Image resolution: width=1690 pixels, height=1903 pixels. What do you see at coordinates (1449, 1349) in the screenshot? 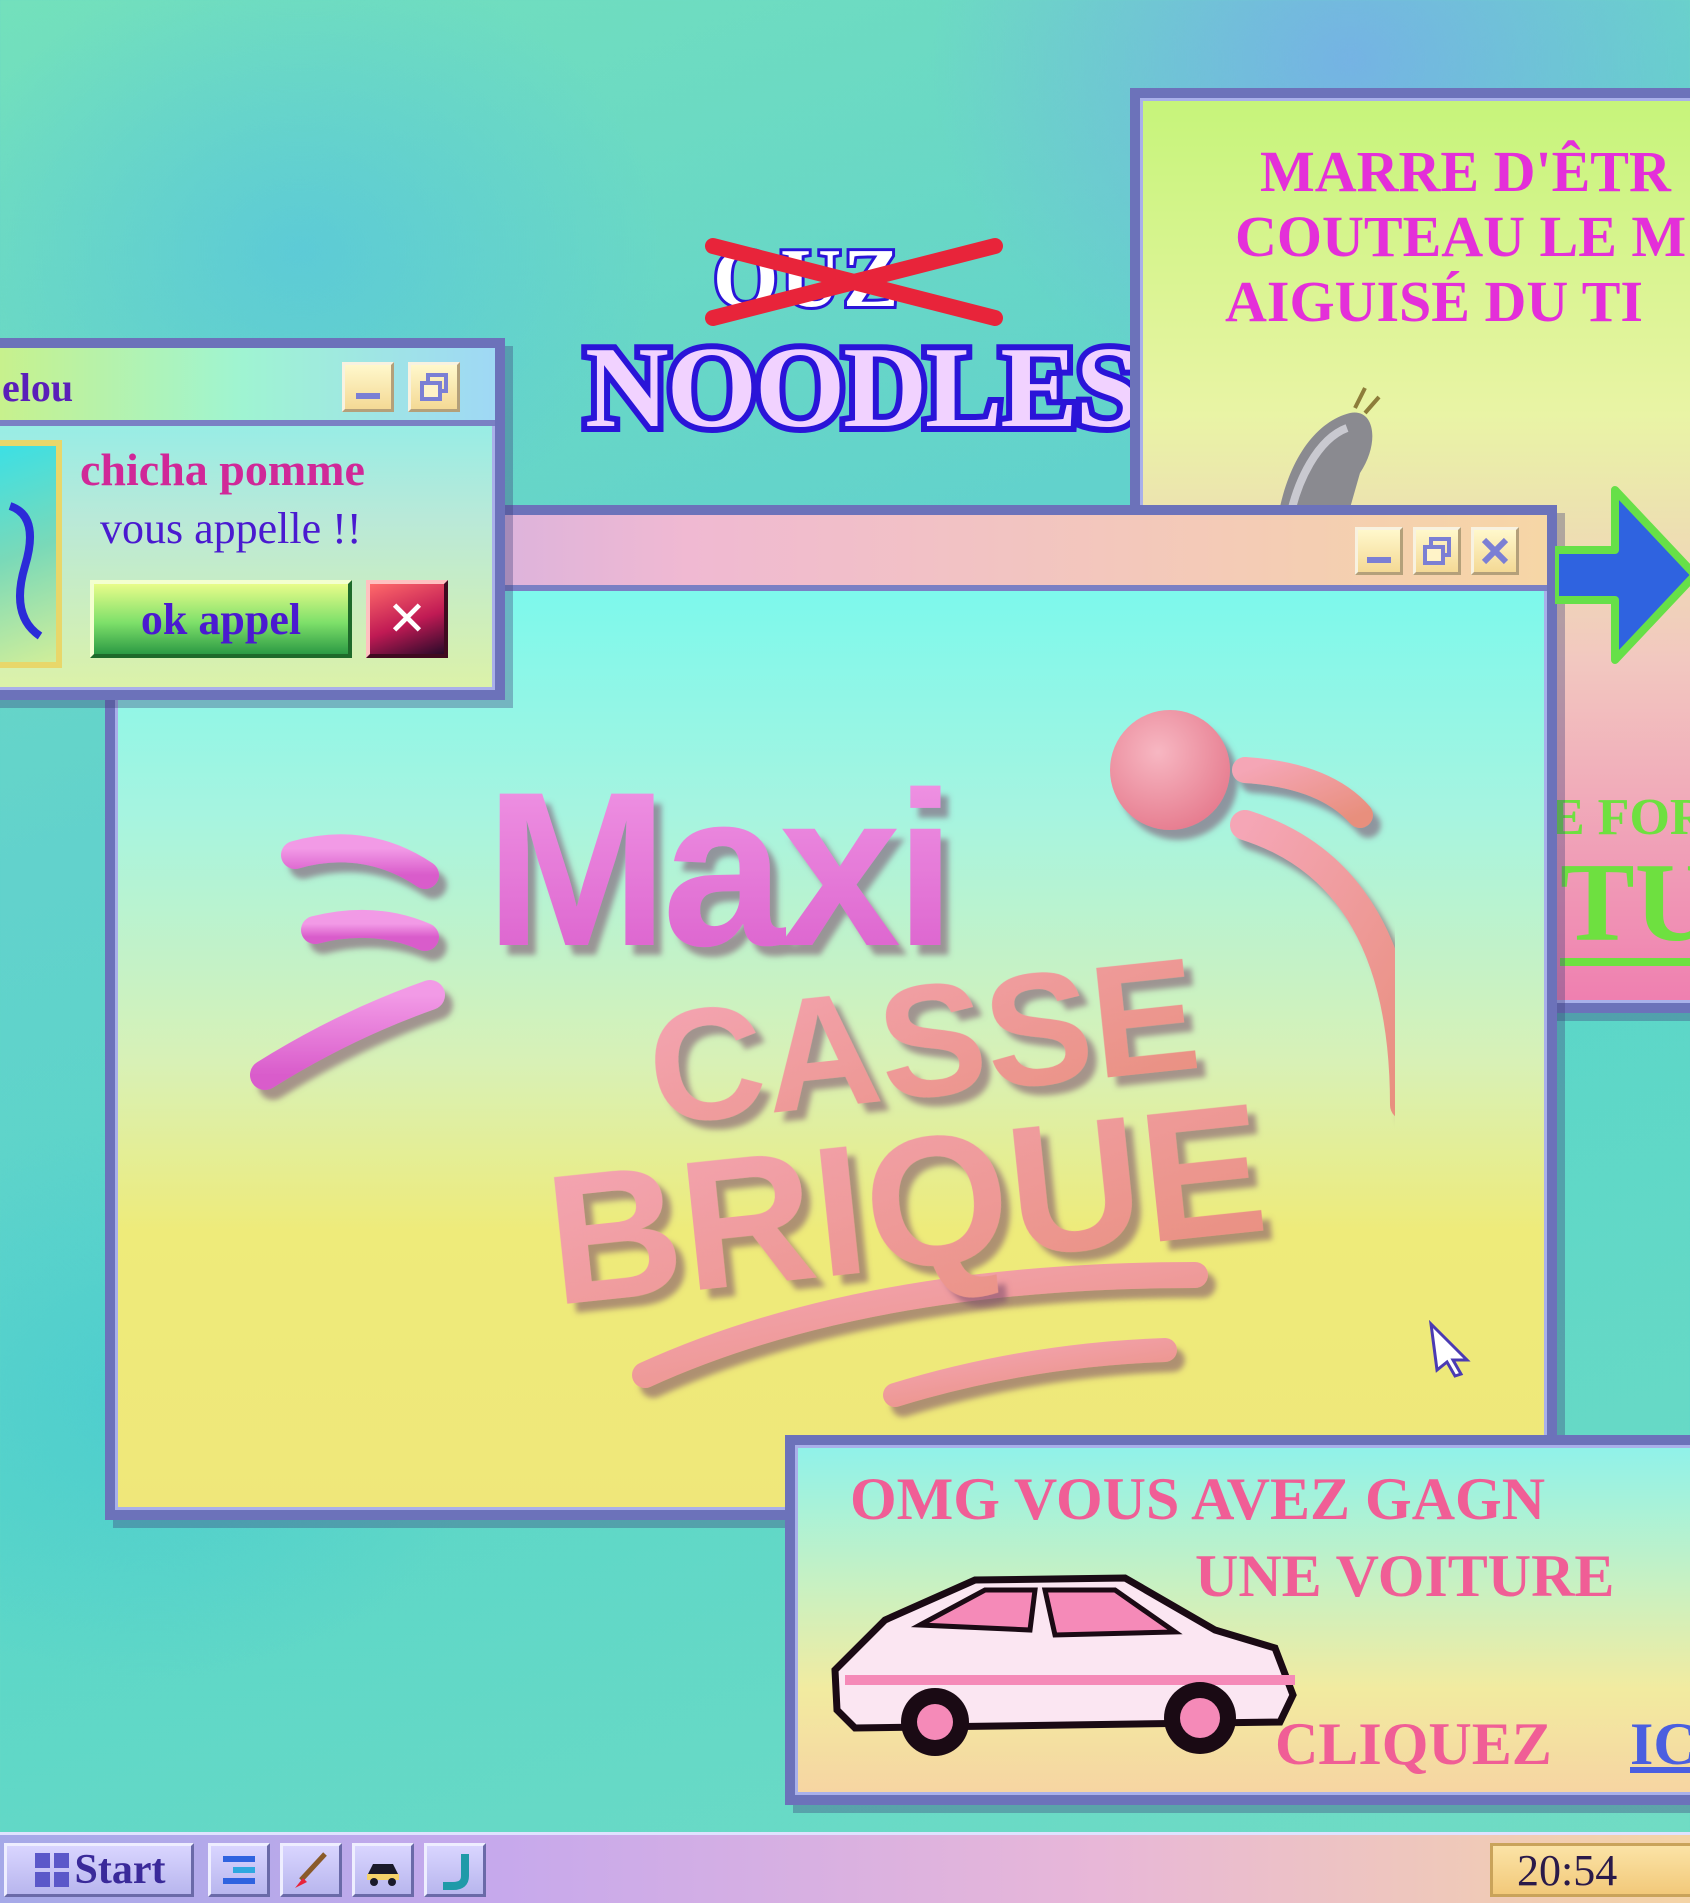
I see `mouse-cursor-icon` at bounding box center [1449, 1349].